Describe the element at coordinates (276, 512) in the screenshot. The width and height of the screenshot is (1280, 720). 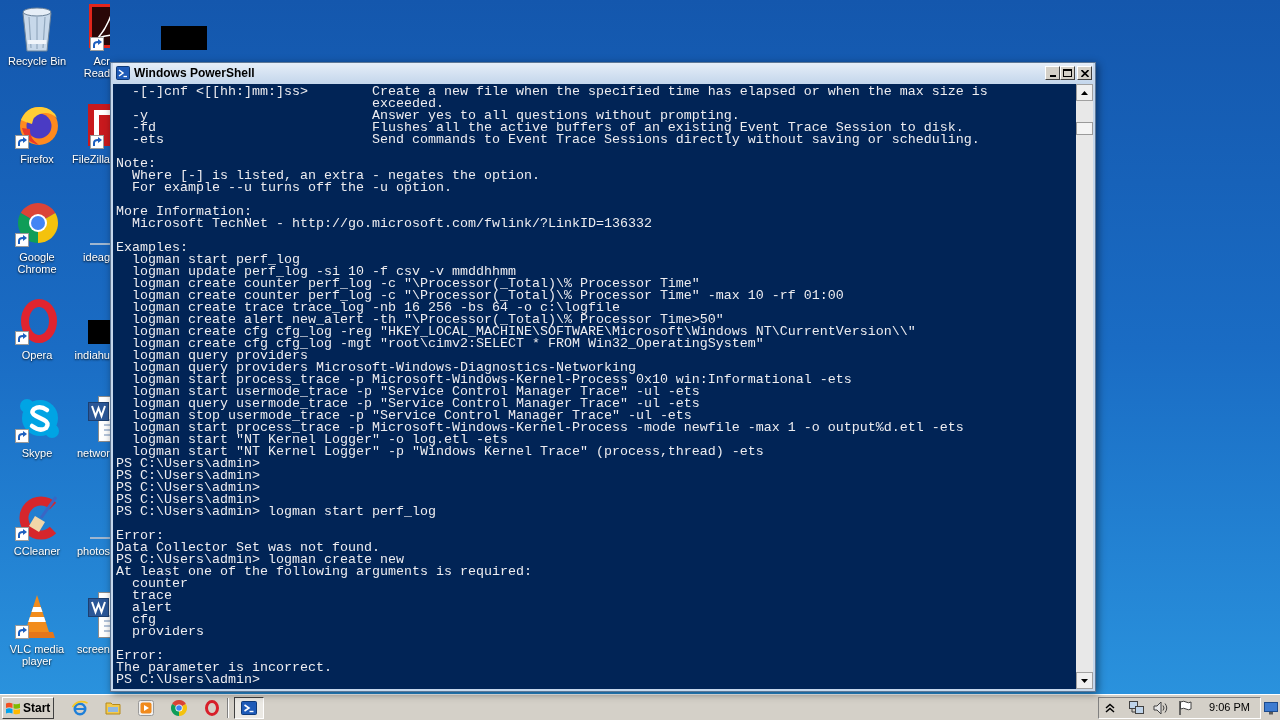
I see `console-line: PS C:\Users\admin> logman start perf_log` at that location.